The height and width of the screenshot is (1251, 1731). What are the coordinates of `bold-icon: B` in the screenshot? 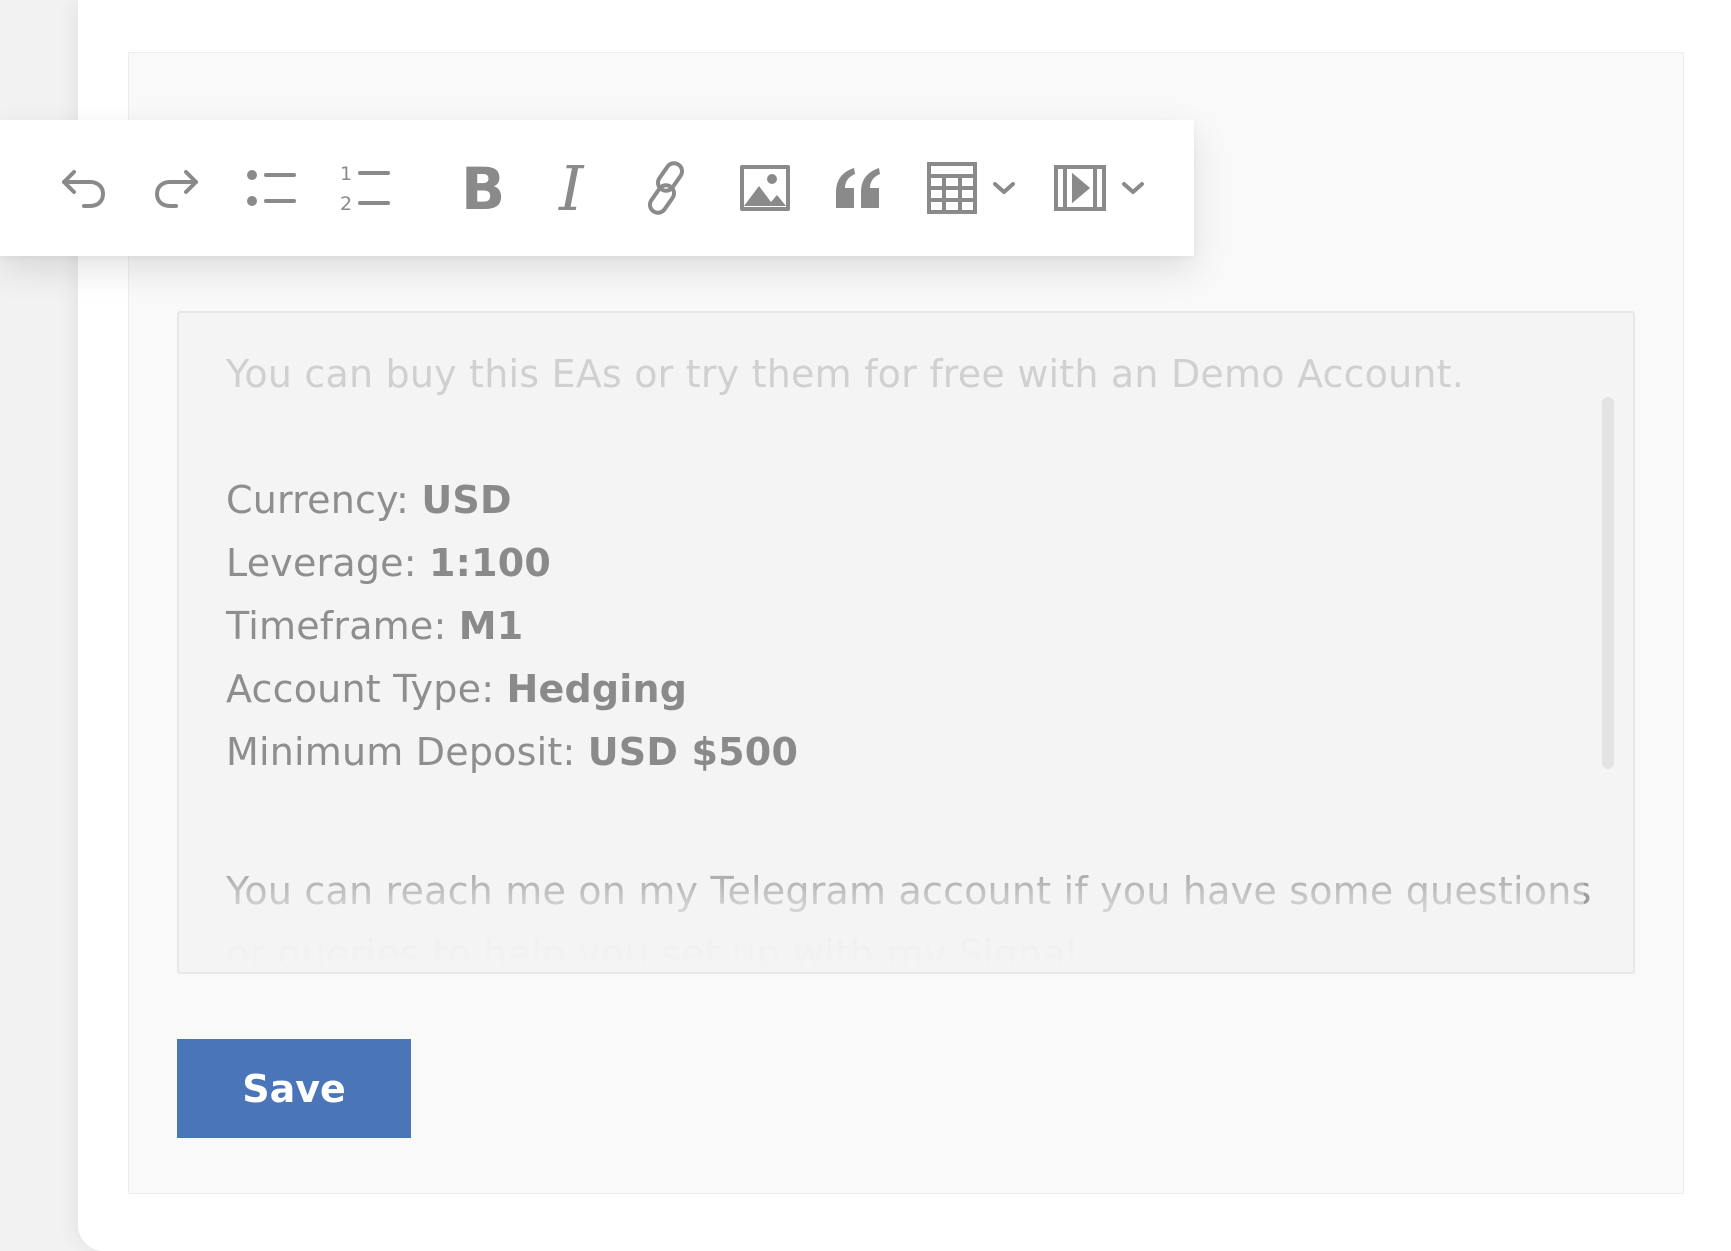 It's located at (481, 188).